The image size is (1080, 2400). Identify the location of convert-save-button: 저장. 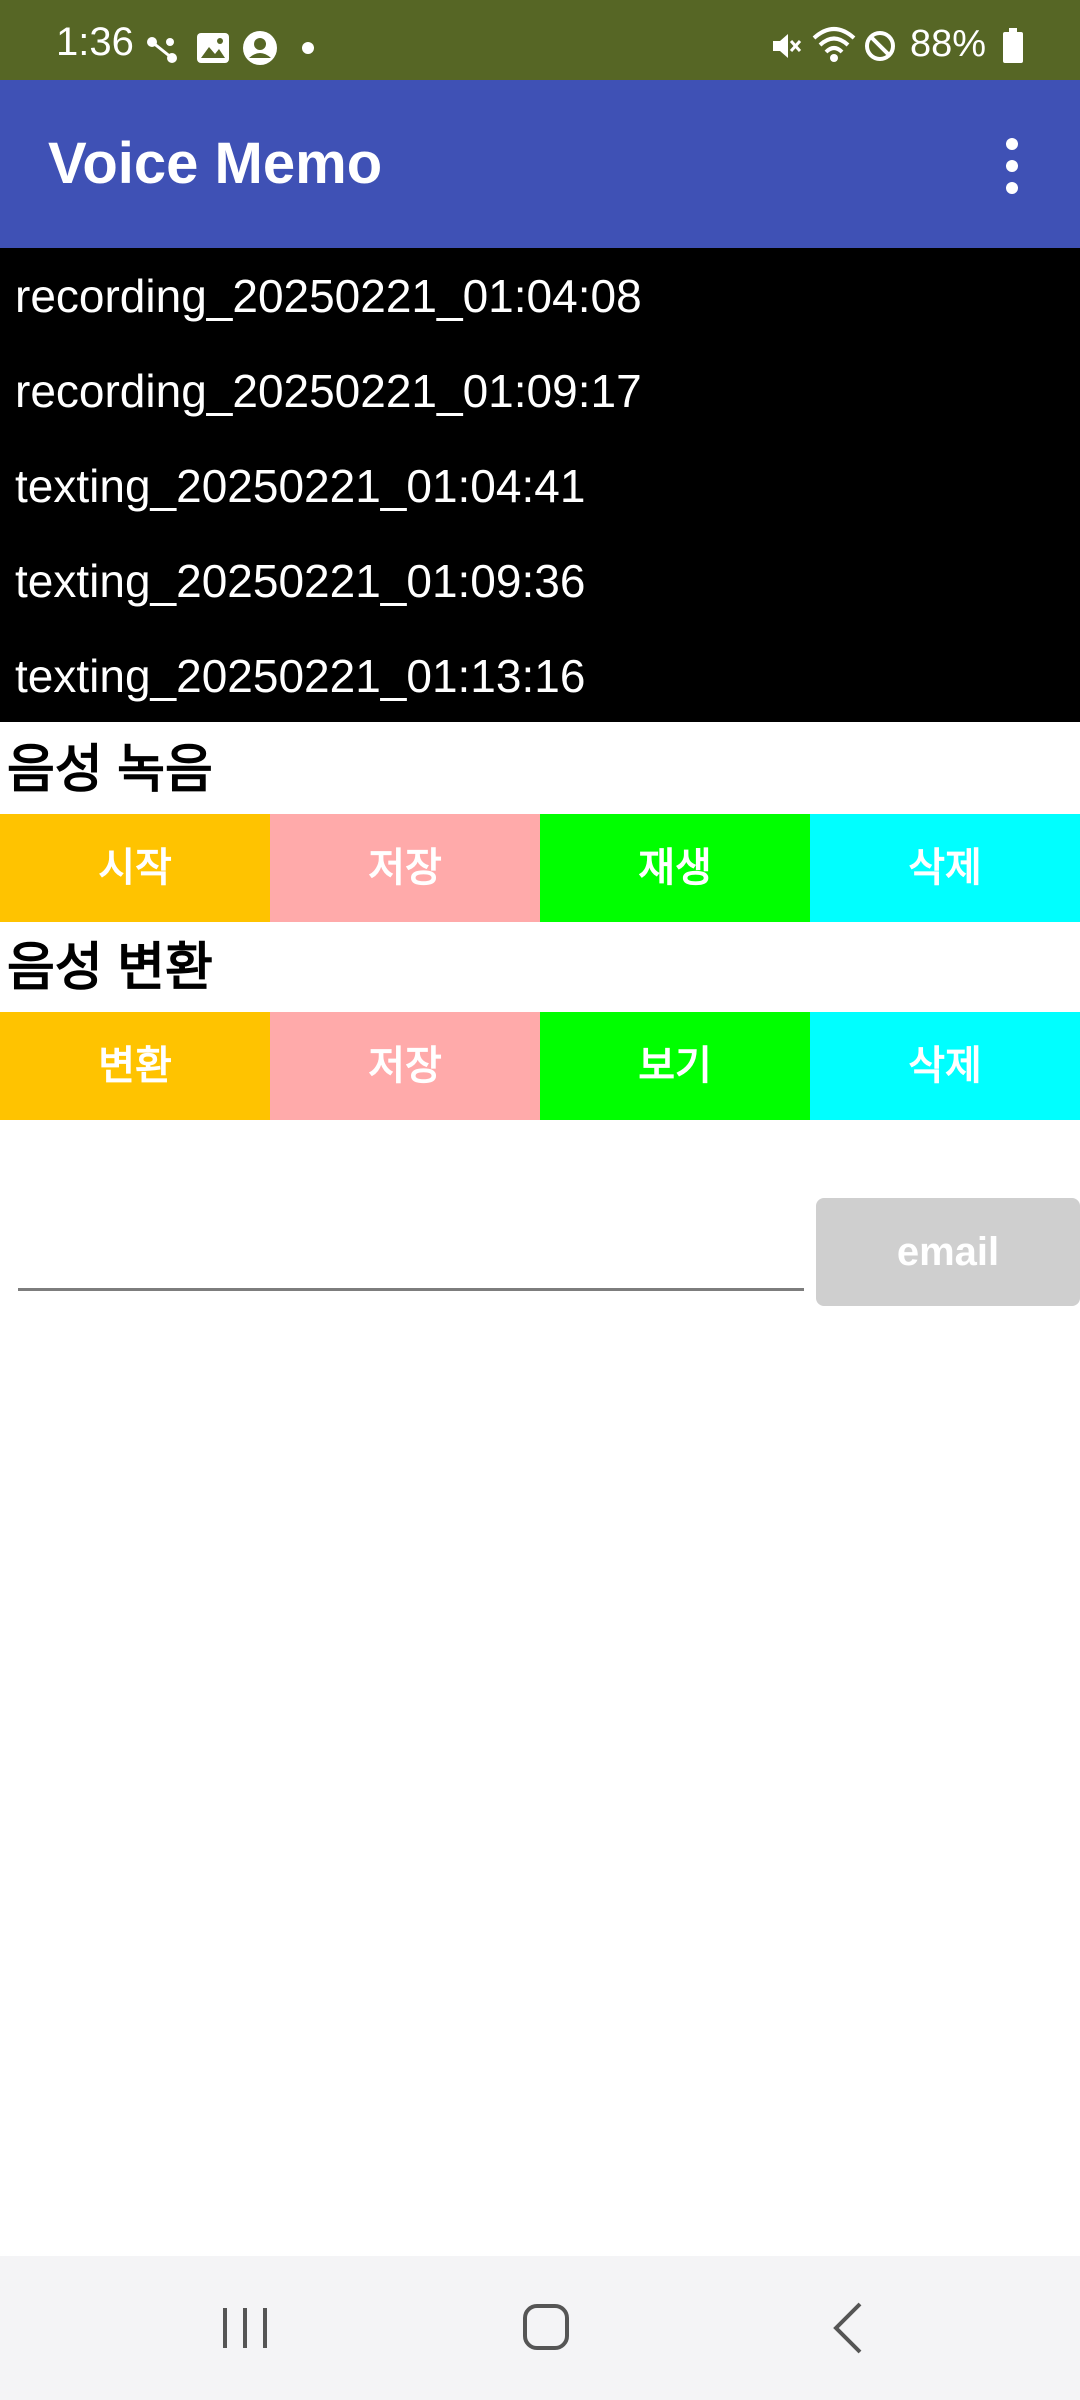
(405, 1066).